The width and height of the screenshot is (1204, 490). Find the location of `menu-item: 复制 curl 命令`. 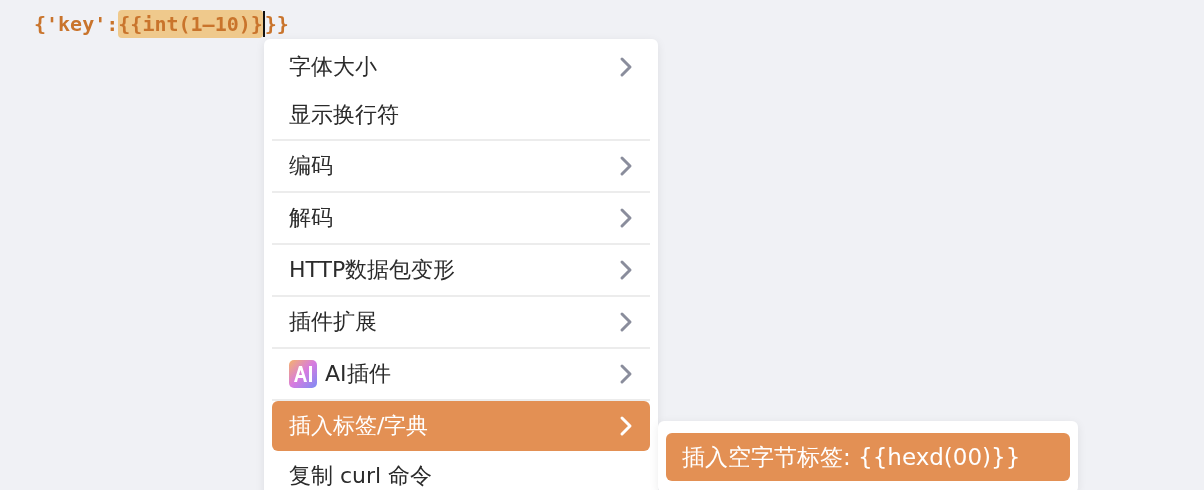

menu-item: 复制 curl 命令 is located at coordinates (461, 470).